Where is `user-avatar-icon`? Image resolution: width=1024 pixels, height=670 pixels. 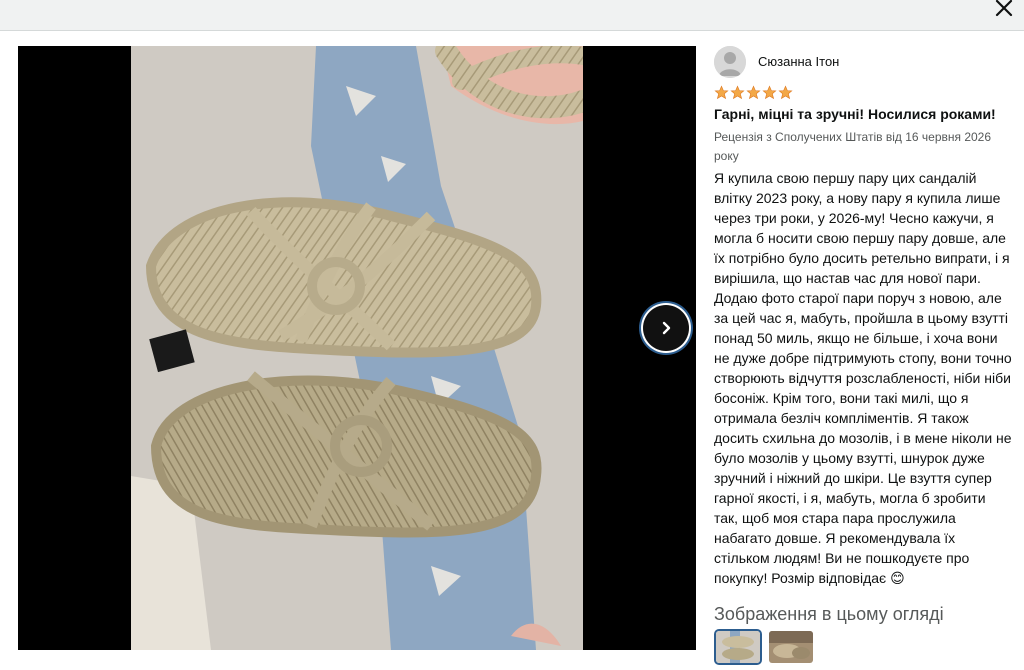
user-avatar-icon is located at coordinates (730, 62).